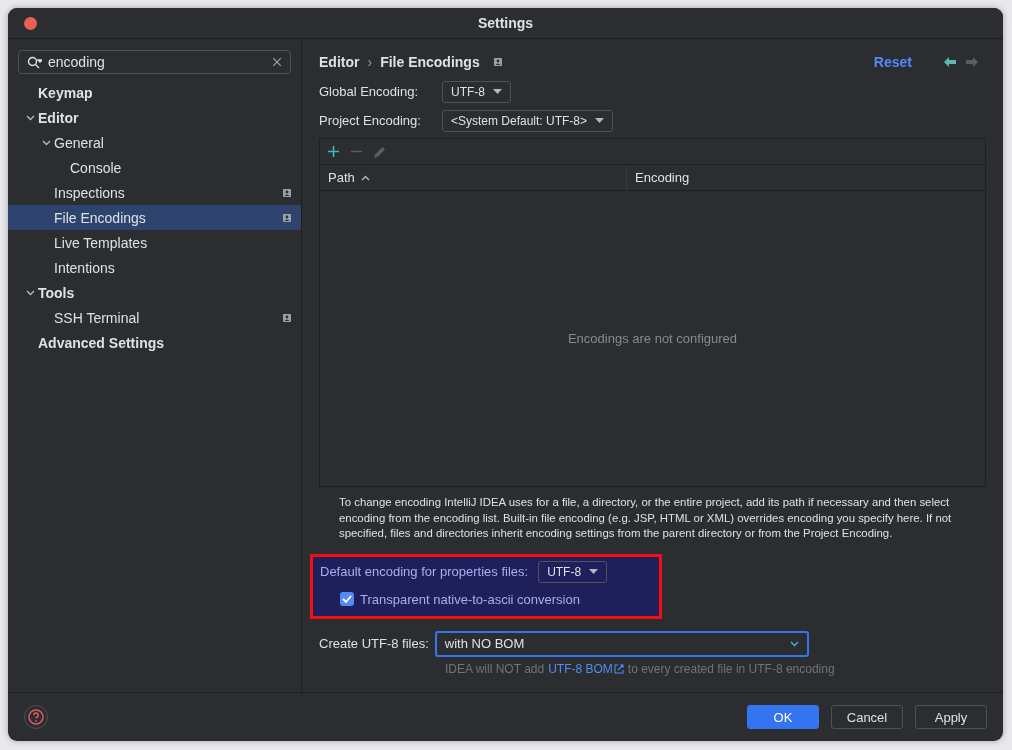  Describe the element at coordinates (805, 177) in the screenshot. I see `column-header: Encoding` at that location.